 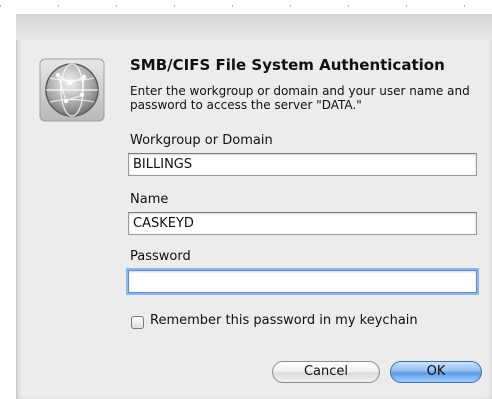 I want to click on network-globe-icon, so click(x=72, y=90).